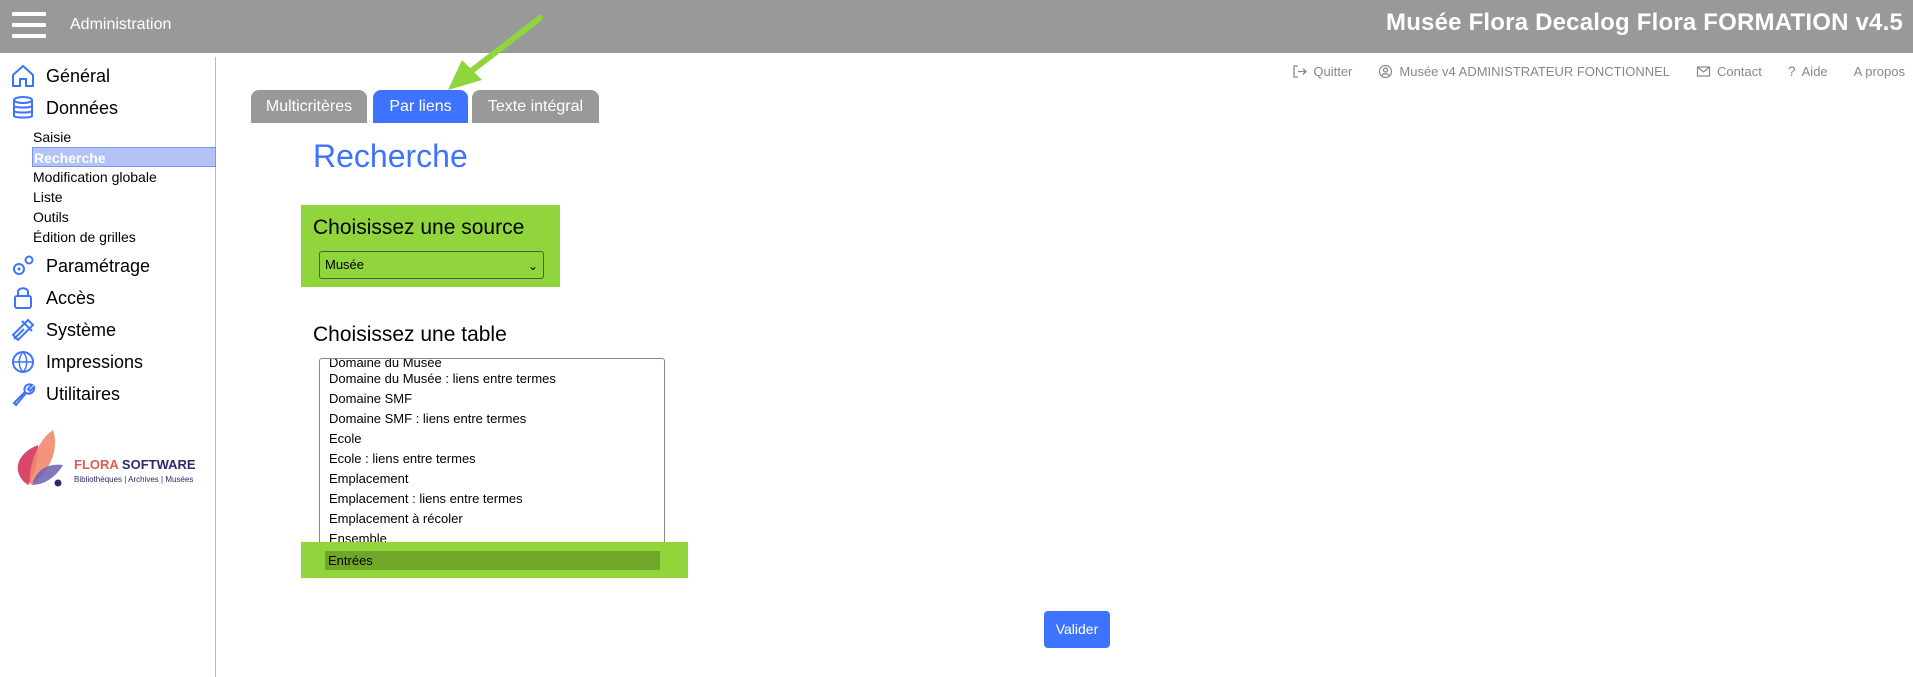  I want to click on about-link: A propos, so click(1879, 71).